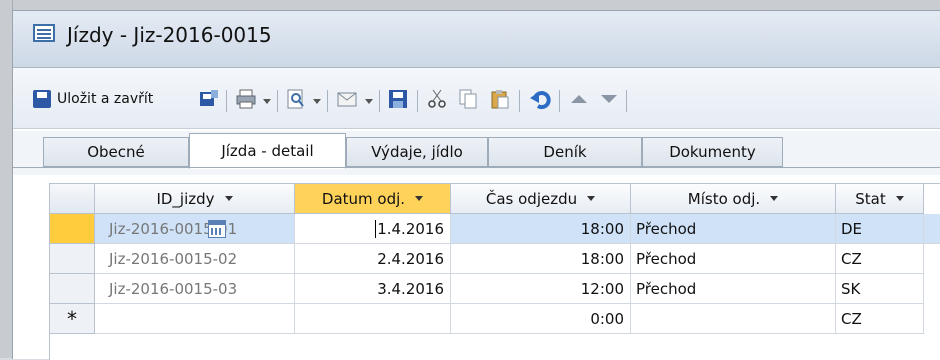 Image resolution: width=940 pixels, height=360 pixels. Describe the element at coordinates (880, 229) in the screenshot. I see `cell-stat: DE` at that location.